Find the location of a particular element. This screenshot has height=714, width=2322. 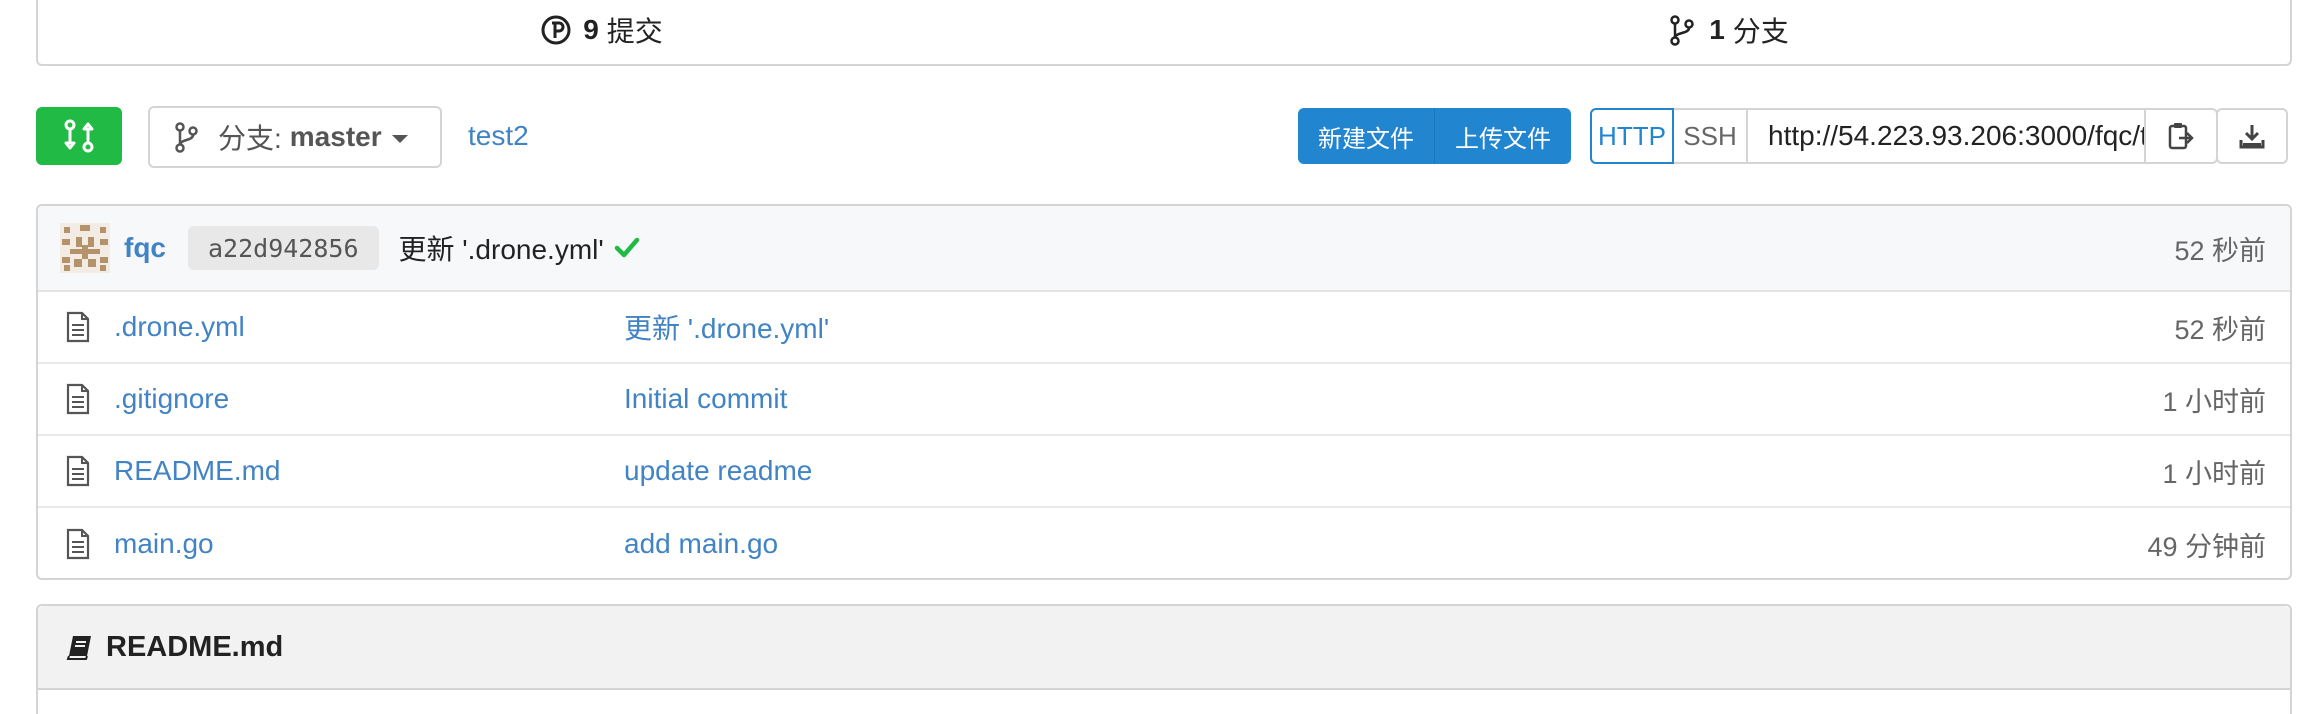

table-row: README.md update readme 1 小时前 is located at coordinates (1164, 472).